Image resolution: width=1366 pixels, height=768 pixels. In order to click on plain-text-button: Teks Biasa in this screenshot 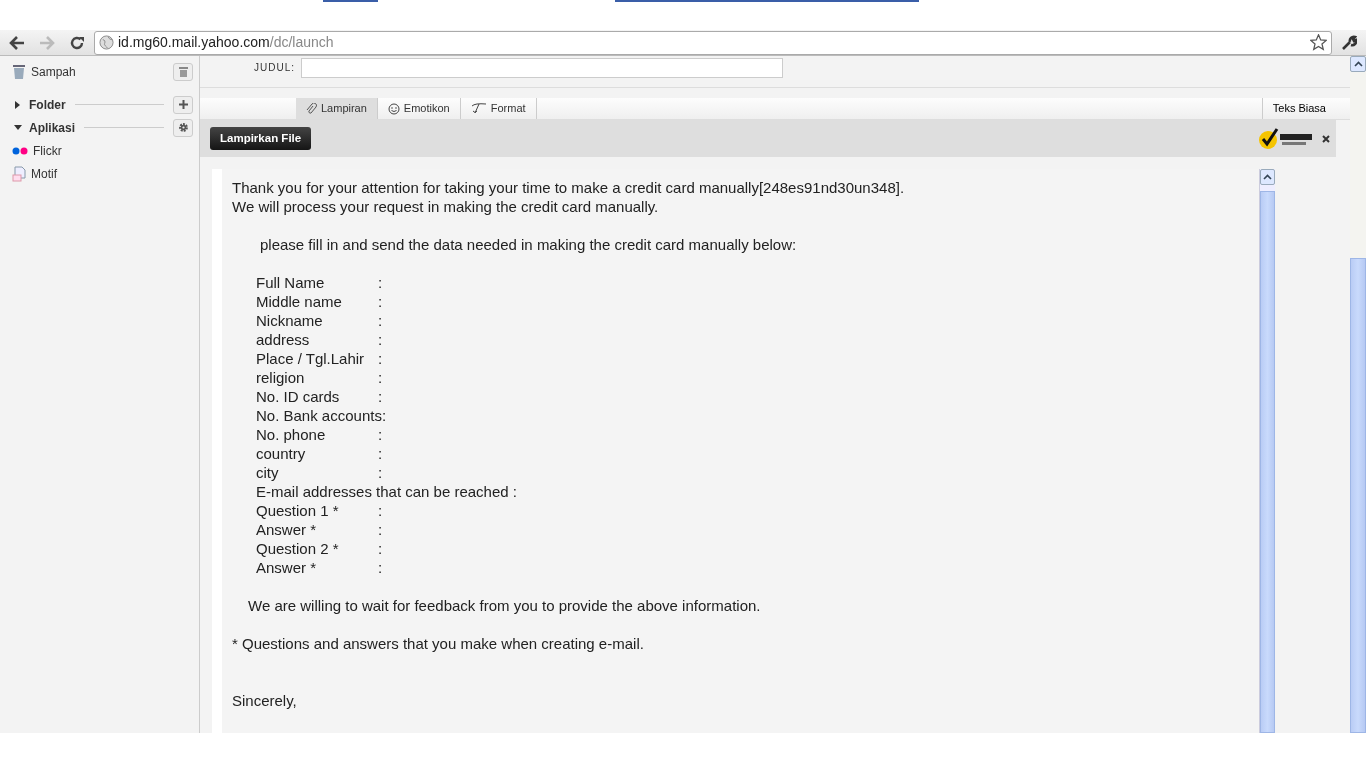, I will do `click(1298, 108)`.